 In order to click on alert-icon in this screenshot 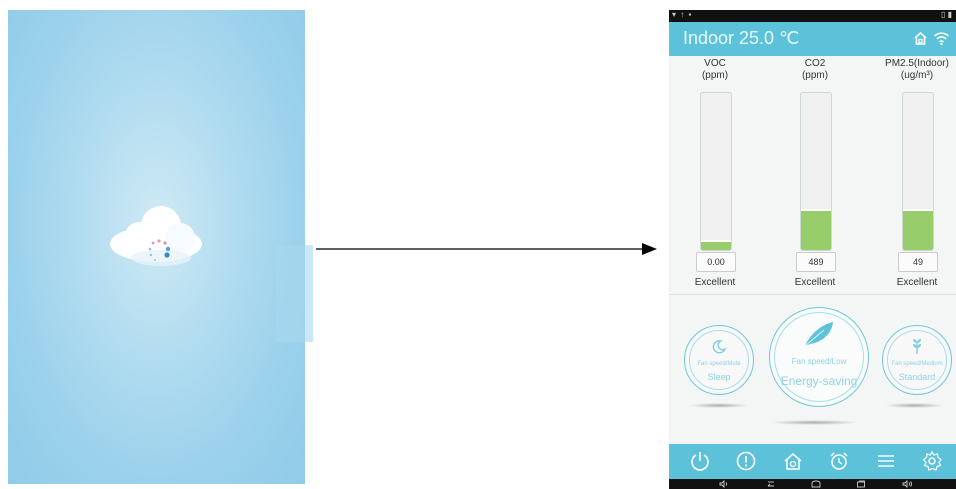, I will do `click(746, 461)`.